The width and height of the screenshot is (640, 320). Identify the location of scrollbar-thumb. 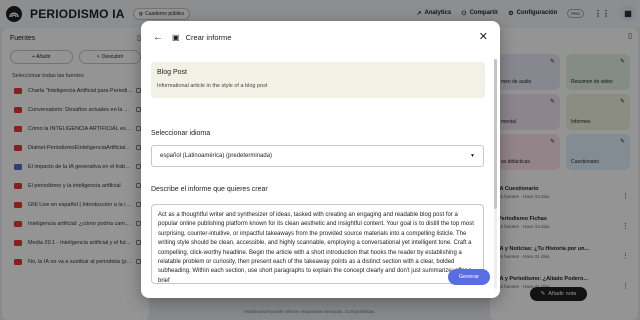
(495, 134).